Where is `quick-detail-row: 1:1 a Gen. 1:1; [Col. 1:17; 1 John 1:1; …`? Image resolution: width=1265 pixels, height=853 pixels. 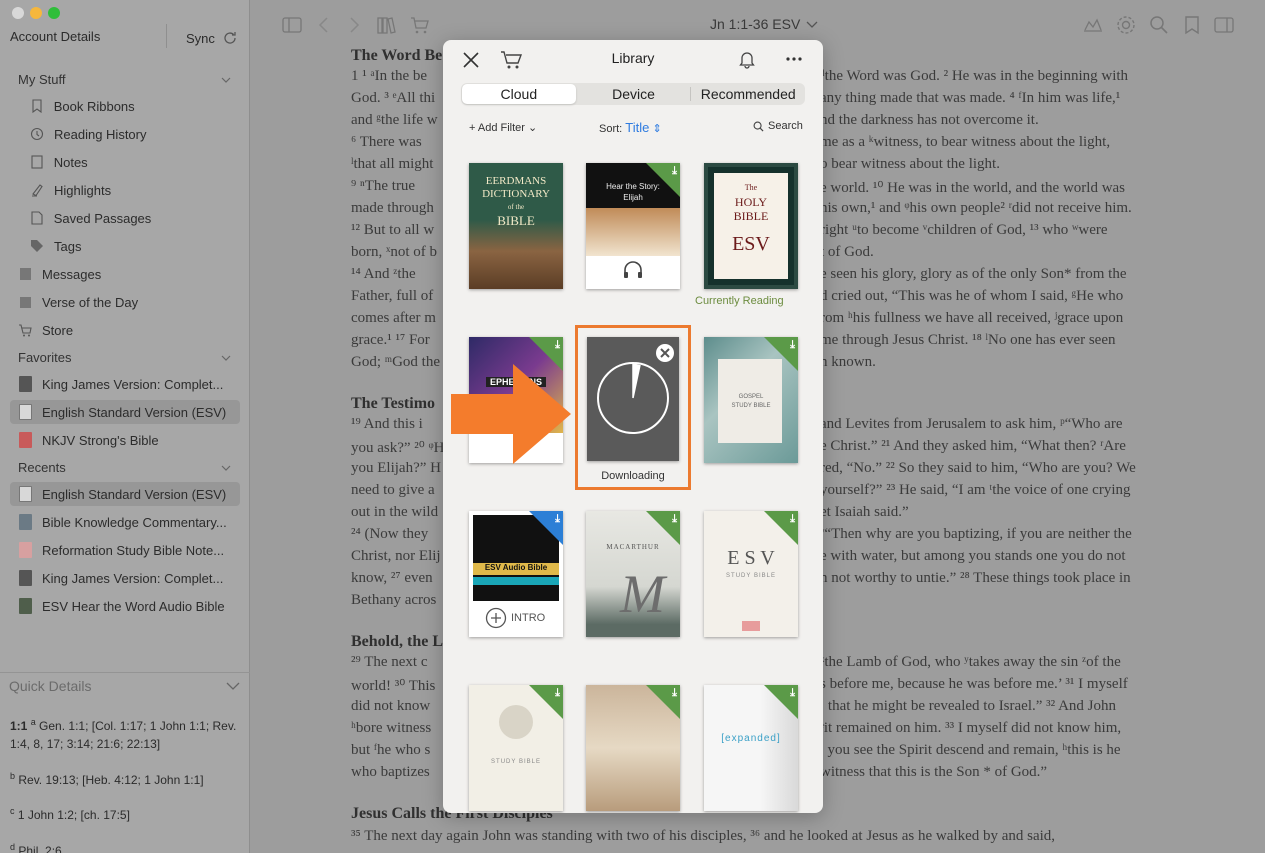 quick-detail-row: 1:1 a Gen. 1:1; [Col. 1:17; 1 John 1:1; … is located at coordinates (126, 733).